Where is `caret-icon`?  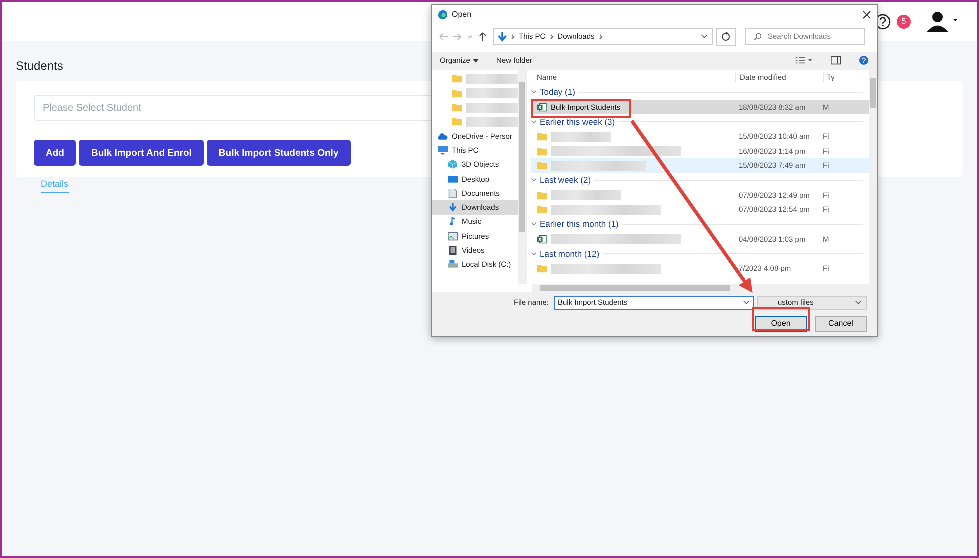
caret-icon is located at coordinates (475, 61).